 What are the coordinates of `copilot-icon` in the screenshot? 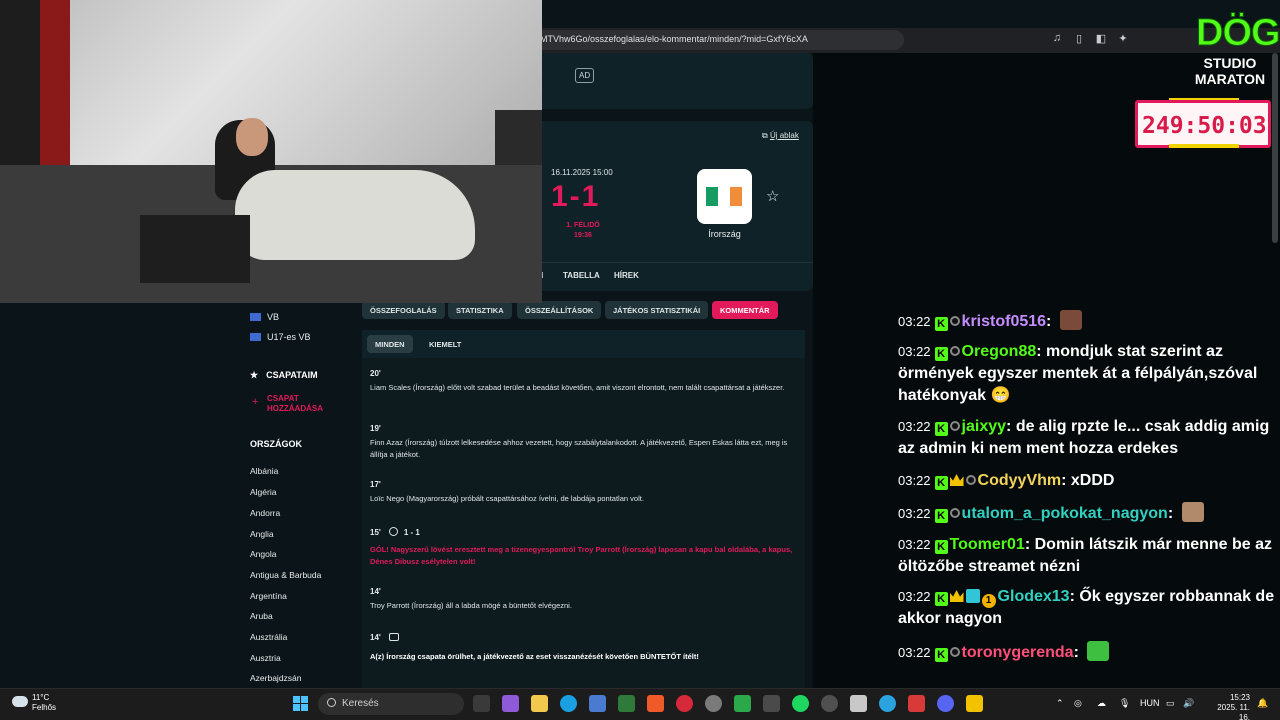 It's located at (510, 703).